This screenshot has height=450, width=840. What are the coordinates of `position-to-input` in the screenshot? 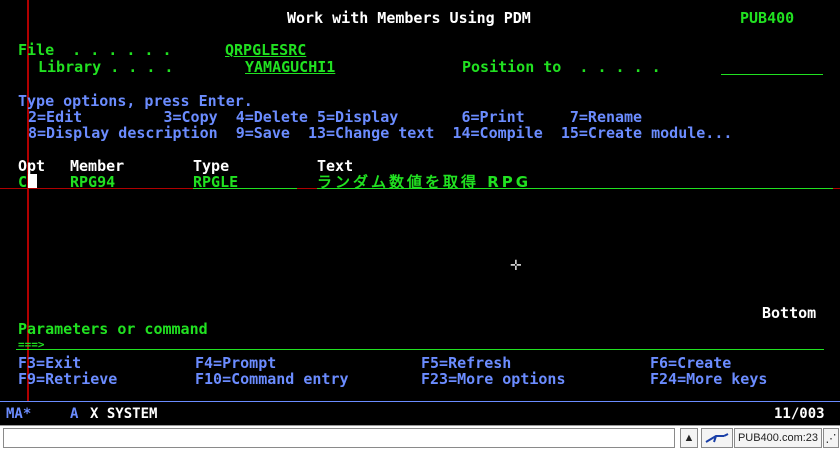 It's located at (772, 66).